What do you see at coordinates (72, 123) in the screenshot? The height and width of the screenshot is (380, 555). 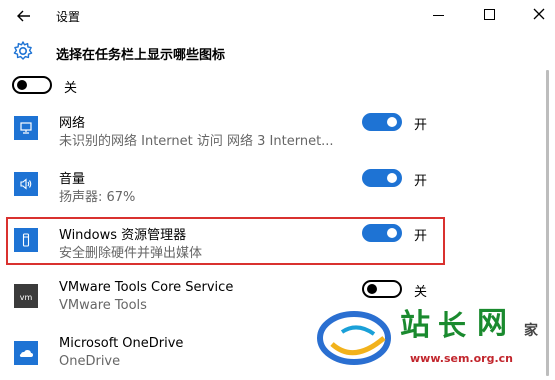 I see `app-name: 网络` at bounding box center [72, 123].